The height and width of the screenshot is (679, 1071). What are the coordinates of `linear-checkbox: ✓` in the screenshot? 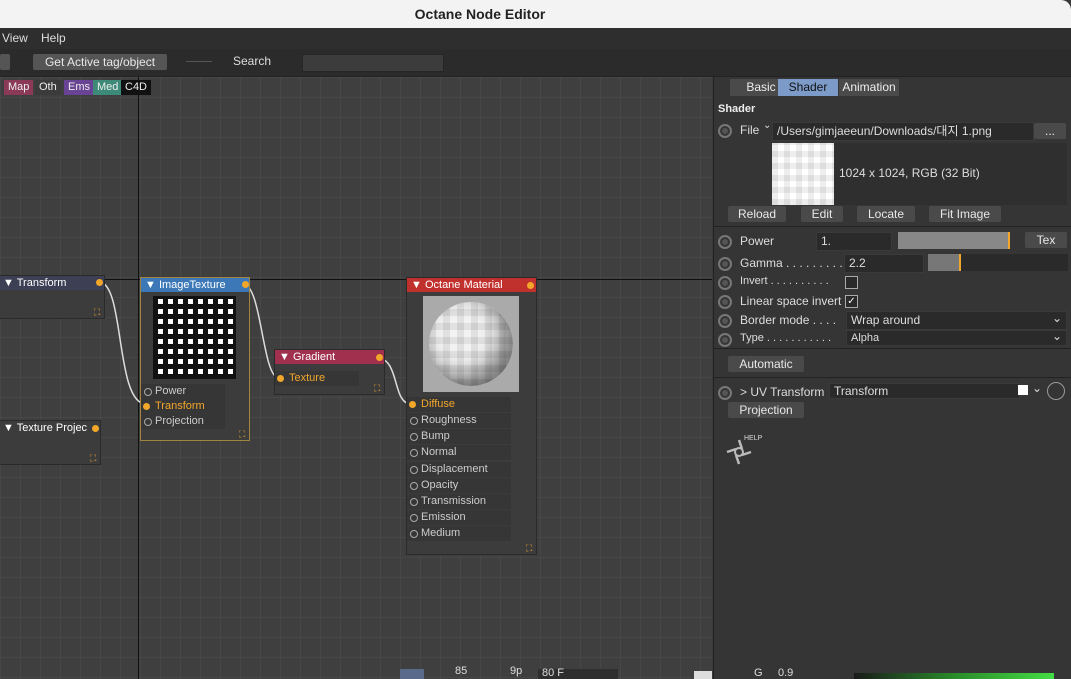 It's located at (851, 301).